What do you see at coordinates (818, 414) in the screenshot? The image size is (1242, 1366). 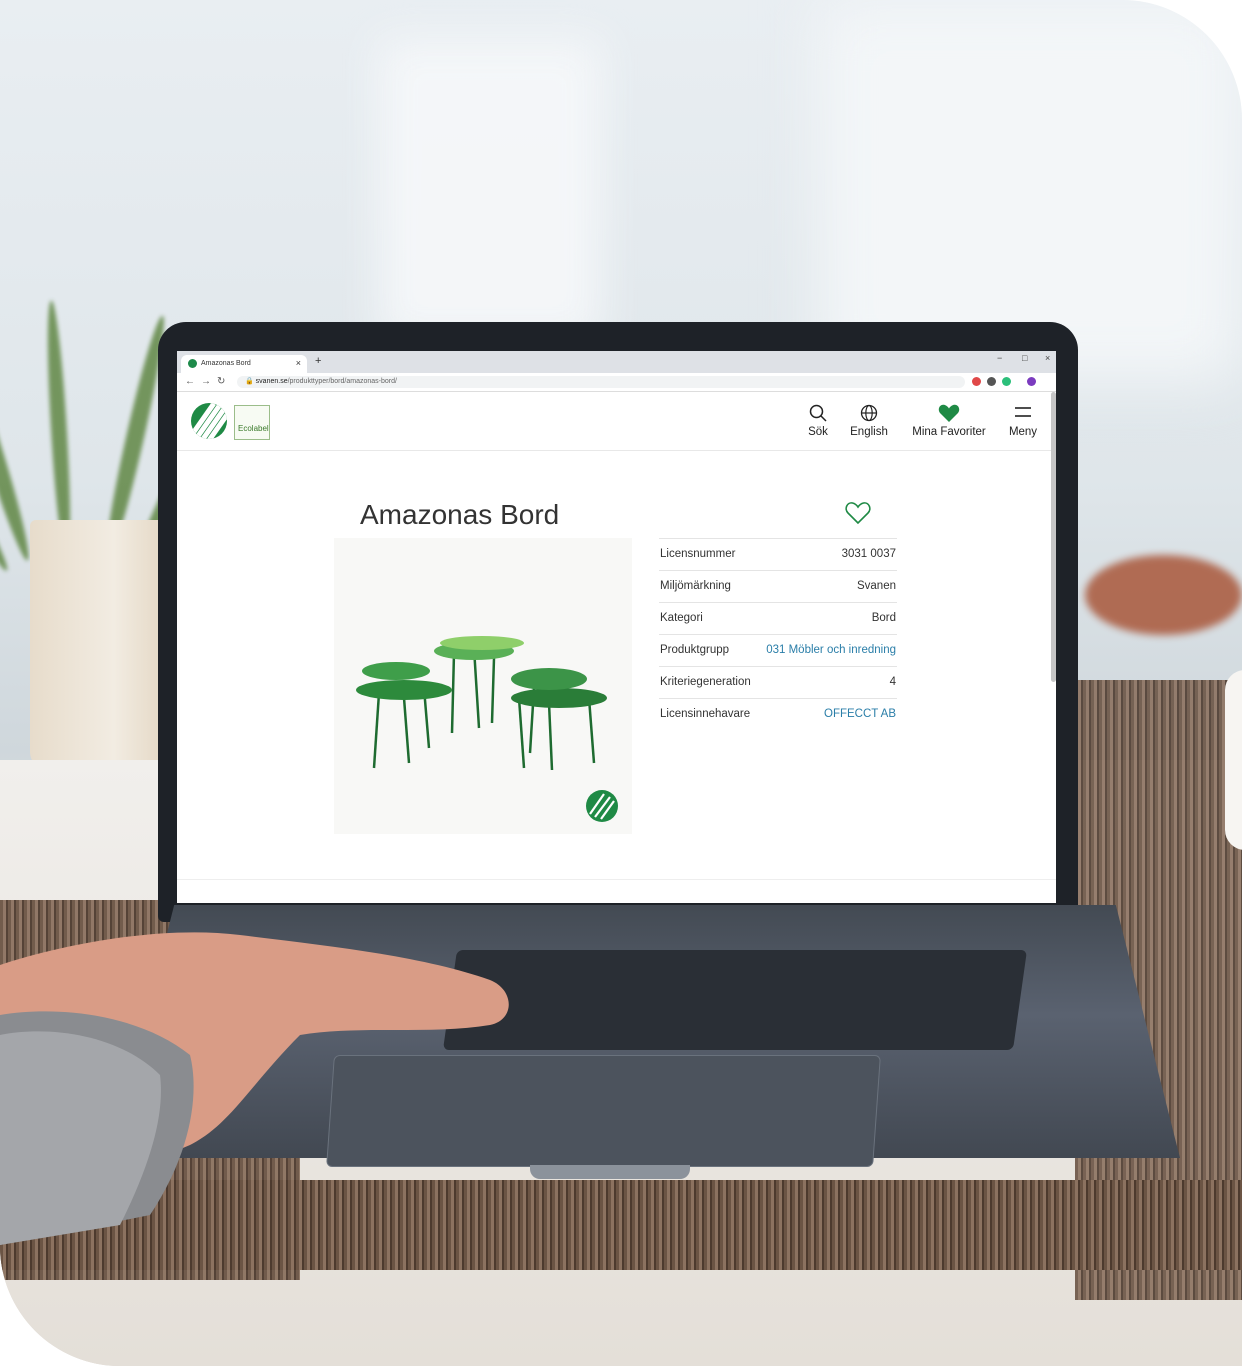 I see `search-icon` at bounding box center [818, 414].